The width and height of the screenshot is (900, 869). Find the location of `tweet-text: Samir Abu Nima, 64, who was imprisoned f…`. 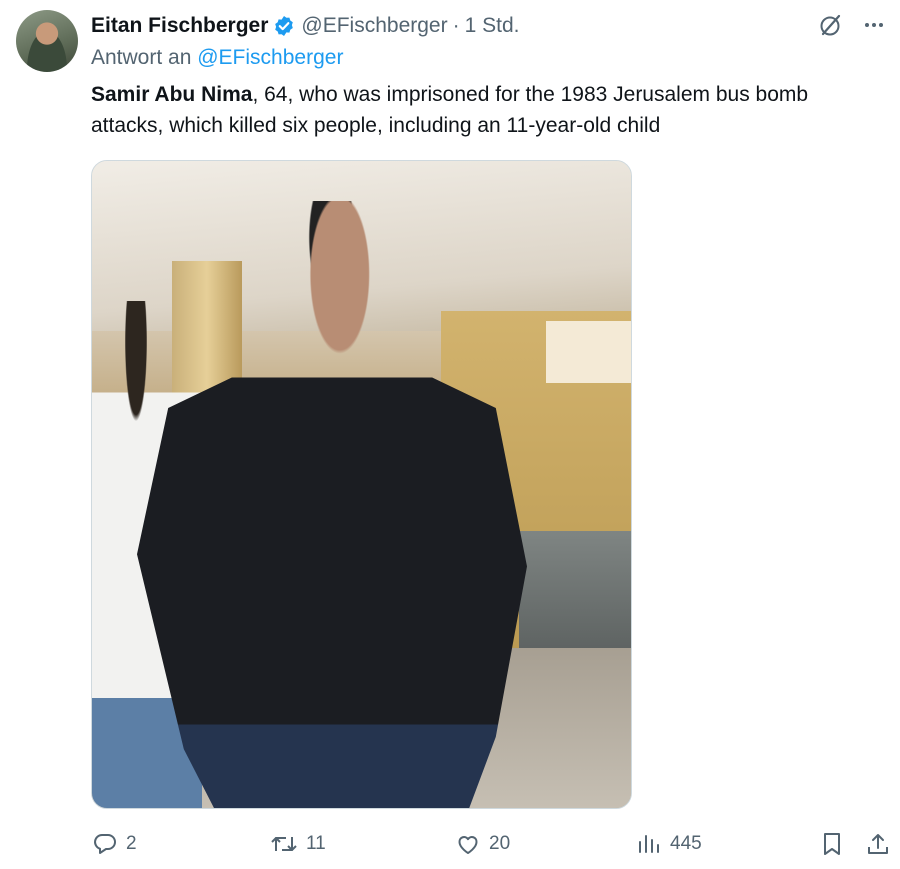

tweet-text: Samir Abu Nima, 64, who was imprisoned f… is located at coordinates (481, 110).